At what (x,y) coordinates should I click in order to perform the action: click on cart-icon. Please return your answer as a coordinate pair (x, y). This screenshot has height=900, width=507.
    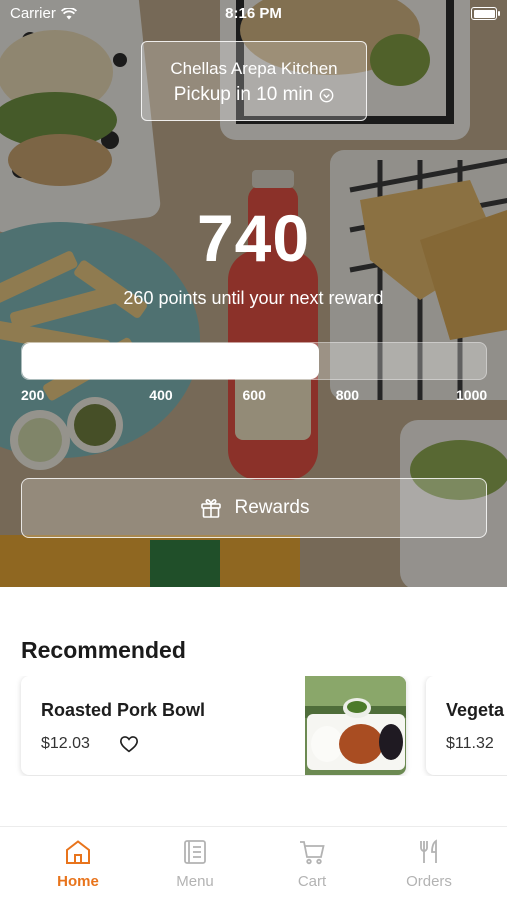
    Looking at the image, I should click on (312, 853).